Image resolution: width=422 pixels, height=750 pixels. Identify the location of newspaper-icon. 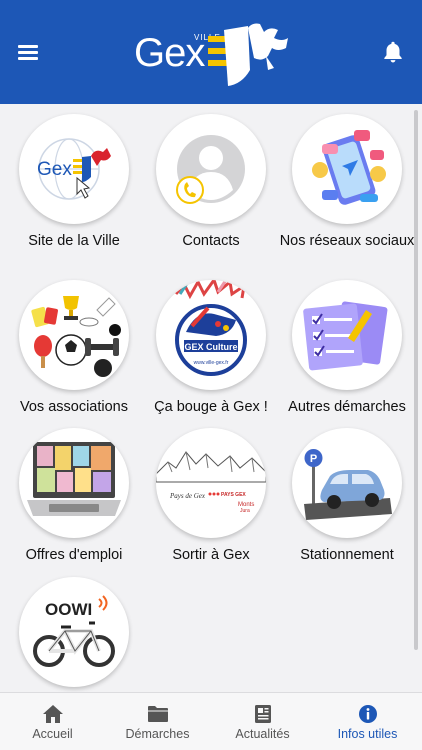
(263, 714).